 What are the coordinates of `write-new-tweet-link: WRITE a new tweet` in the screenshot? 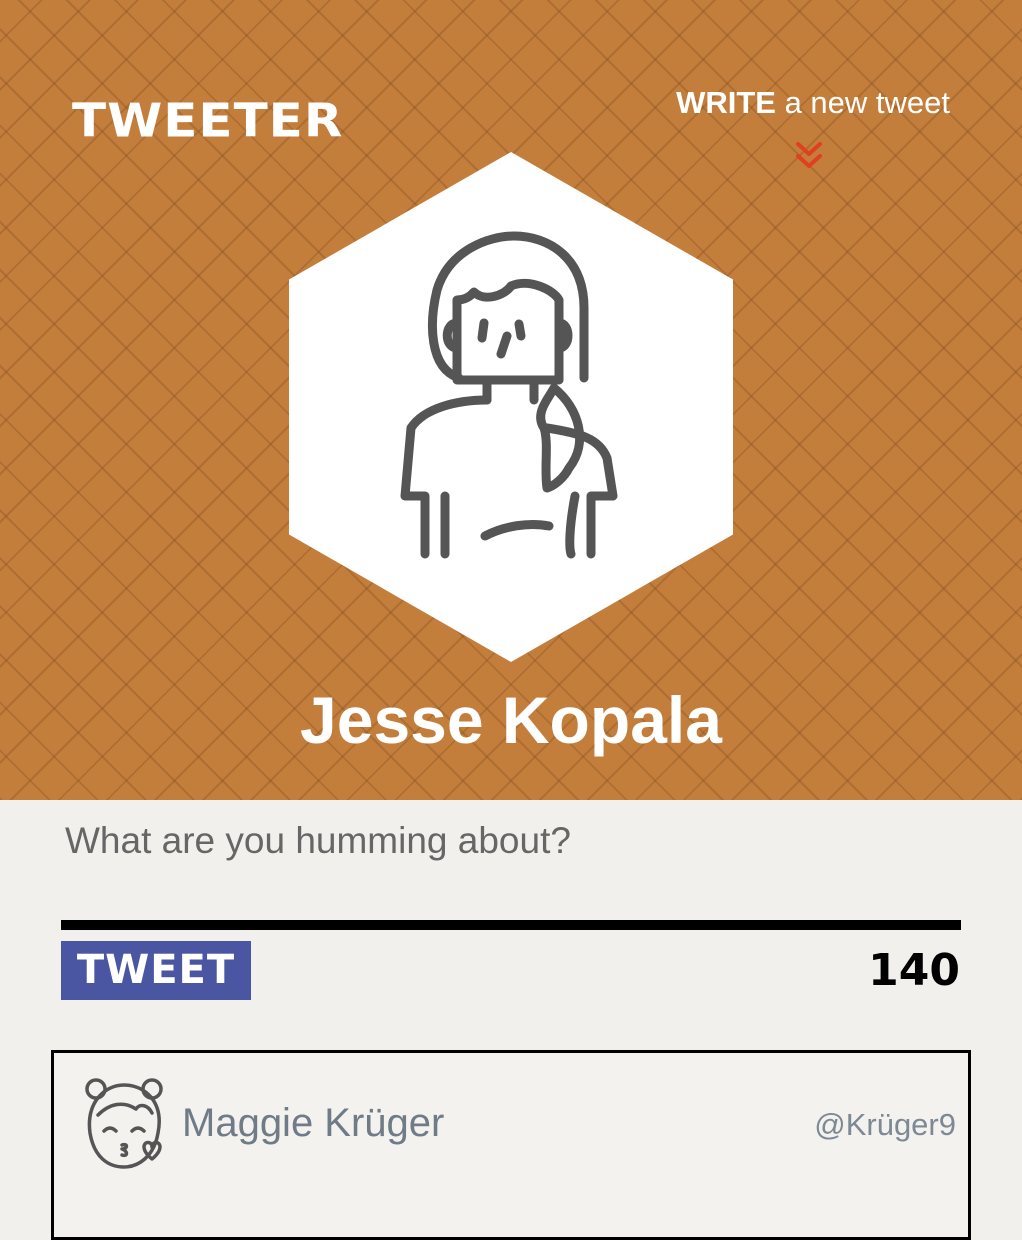 It's located at (813, 103).